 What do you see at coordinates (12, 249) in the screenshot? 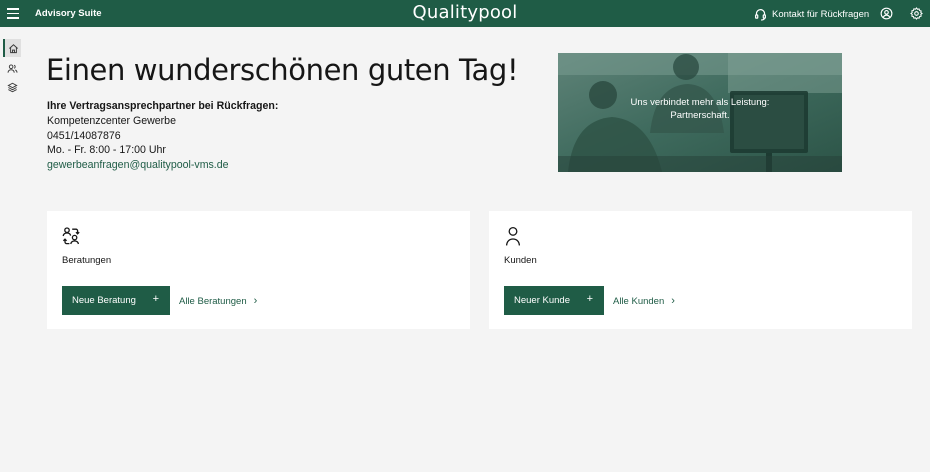
I see `side-nav` at bounding box center [12, 249].